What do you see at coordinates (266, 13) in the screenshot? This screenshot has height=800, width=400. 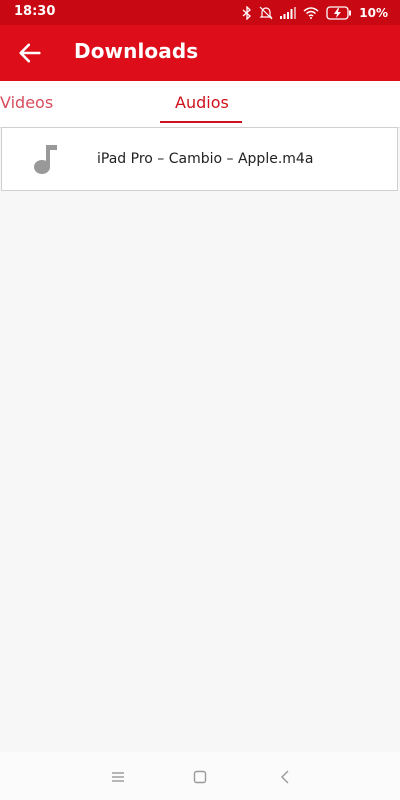 I see `silent-icon` at bounding box center [266, 13].